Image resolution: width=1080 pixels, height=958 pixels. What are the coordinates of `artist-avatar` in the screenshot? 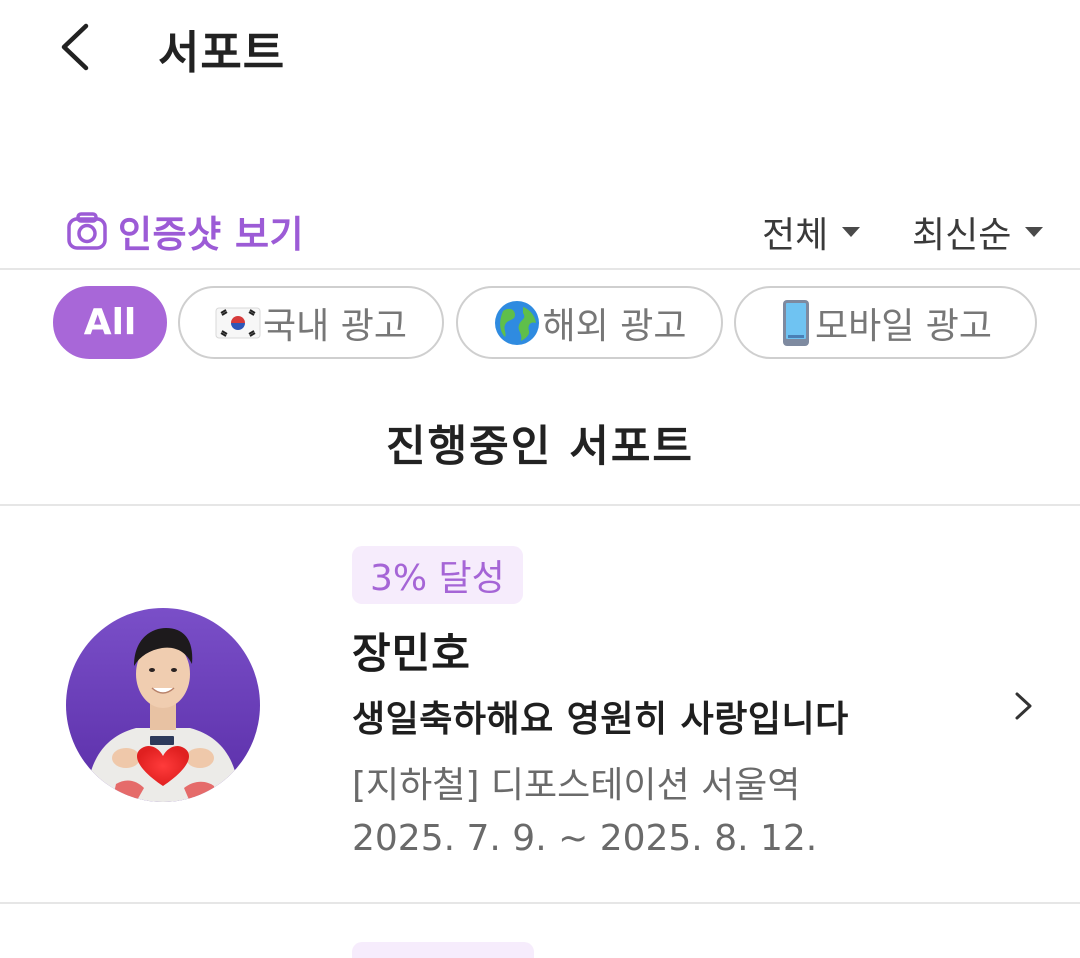 It's located at (163, 705).